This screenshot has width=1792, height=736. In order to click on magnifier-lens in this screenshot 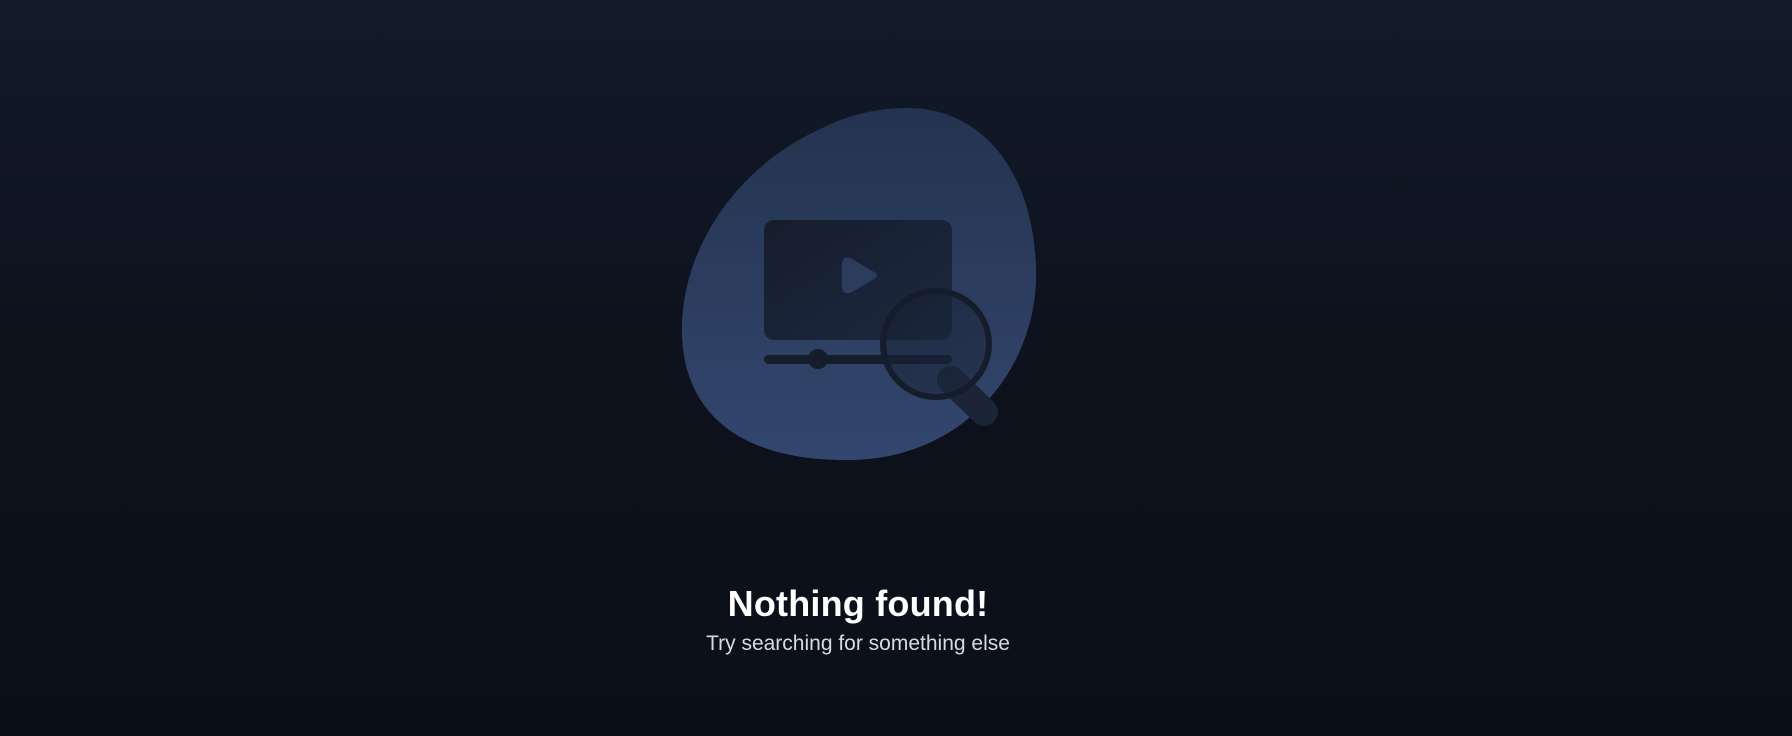, I will do `click(936, 344)`.